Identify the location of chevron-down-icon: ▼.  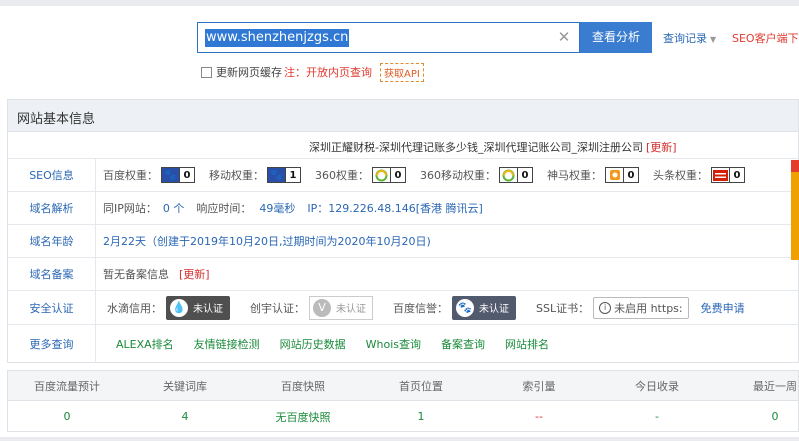
(713, 39).